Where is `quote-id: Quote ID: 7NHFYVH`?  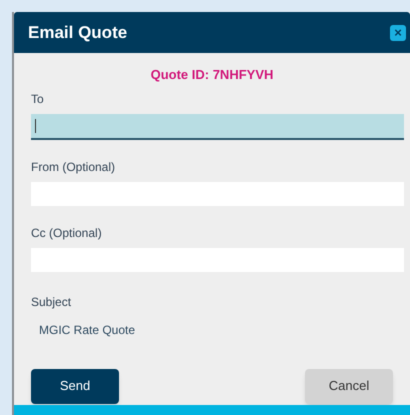
quote-id: Quote ID: 7NHFYVH is located at coordinates (212, 75).